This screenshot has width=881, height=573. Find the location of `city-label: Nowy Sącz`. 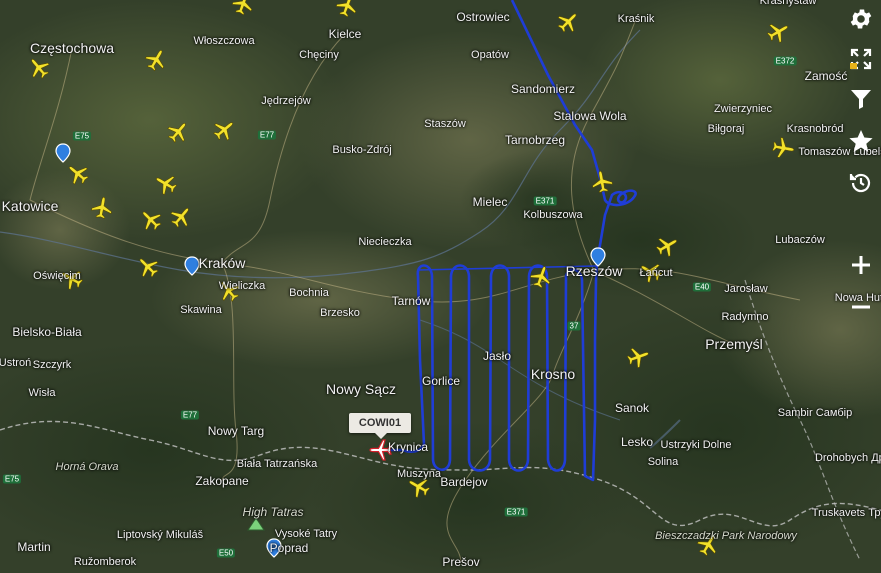

city-label: Nowy Sącz is located at coordinates (361, 389).